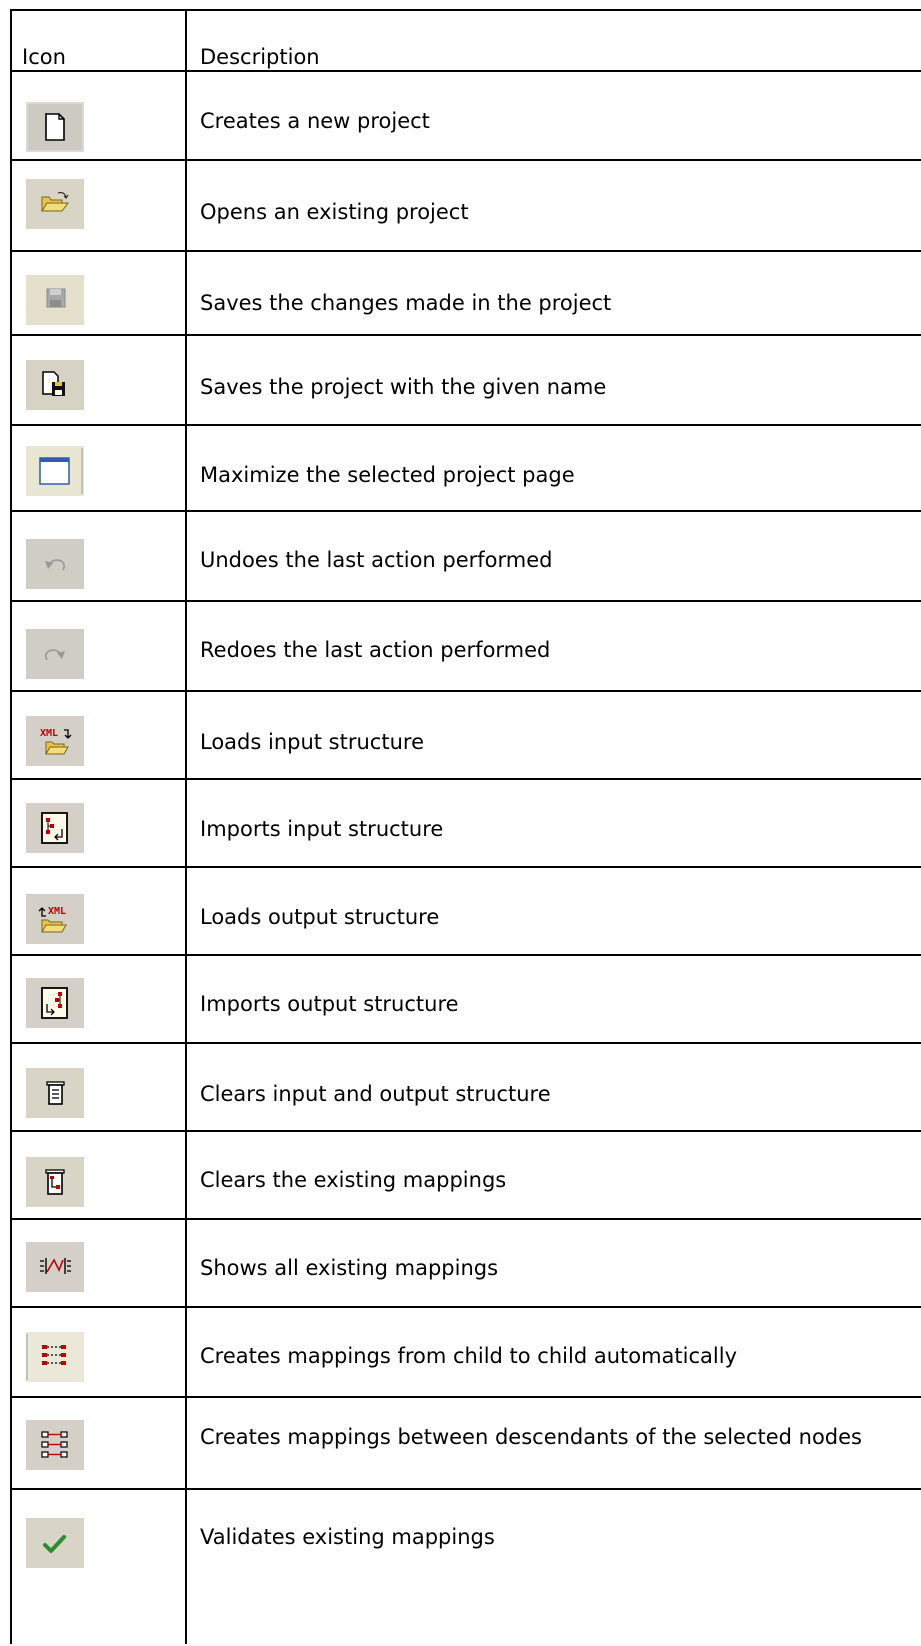 This screenshot has width=921, height=1646. I want to click on table-row: XML Loads input structure, so click(466, 736).